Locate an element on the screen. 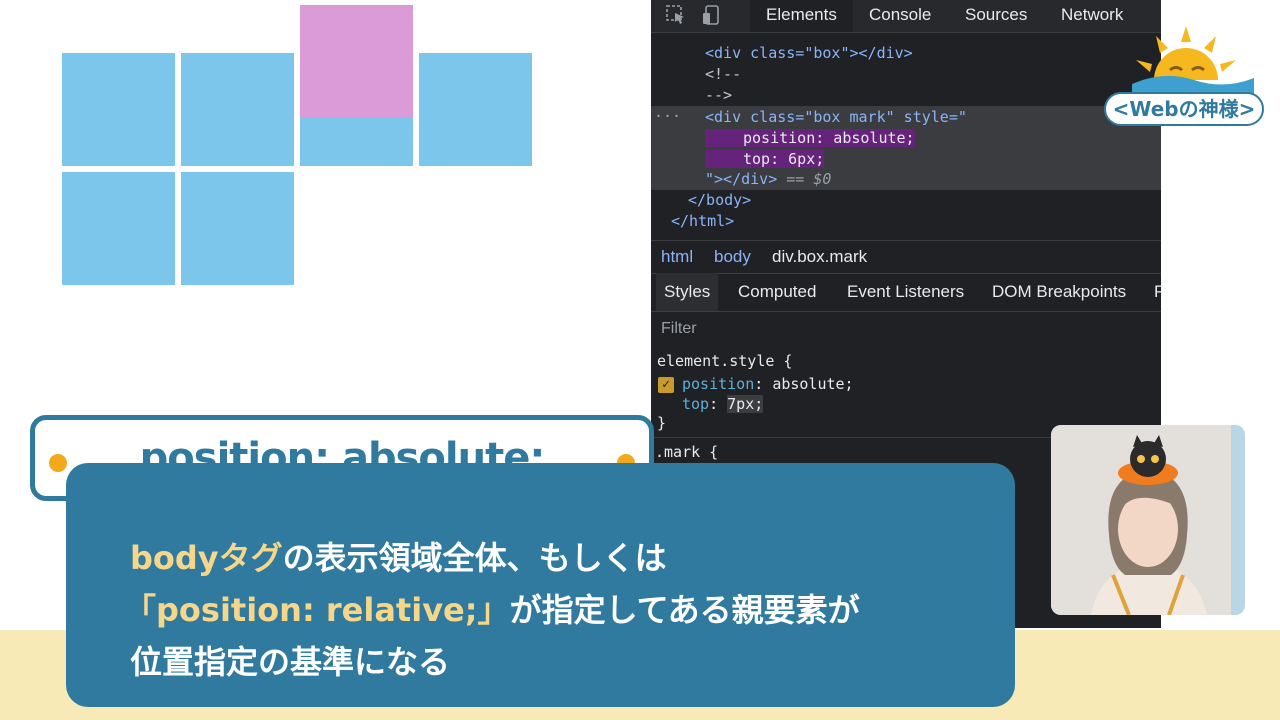 The height and width of the screenshot is (720, 1280). code-line-body-close: </body> is located at coordinates (719, 200).